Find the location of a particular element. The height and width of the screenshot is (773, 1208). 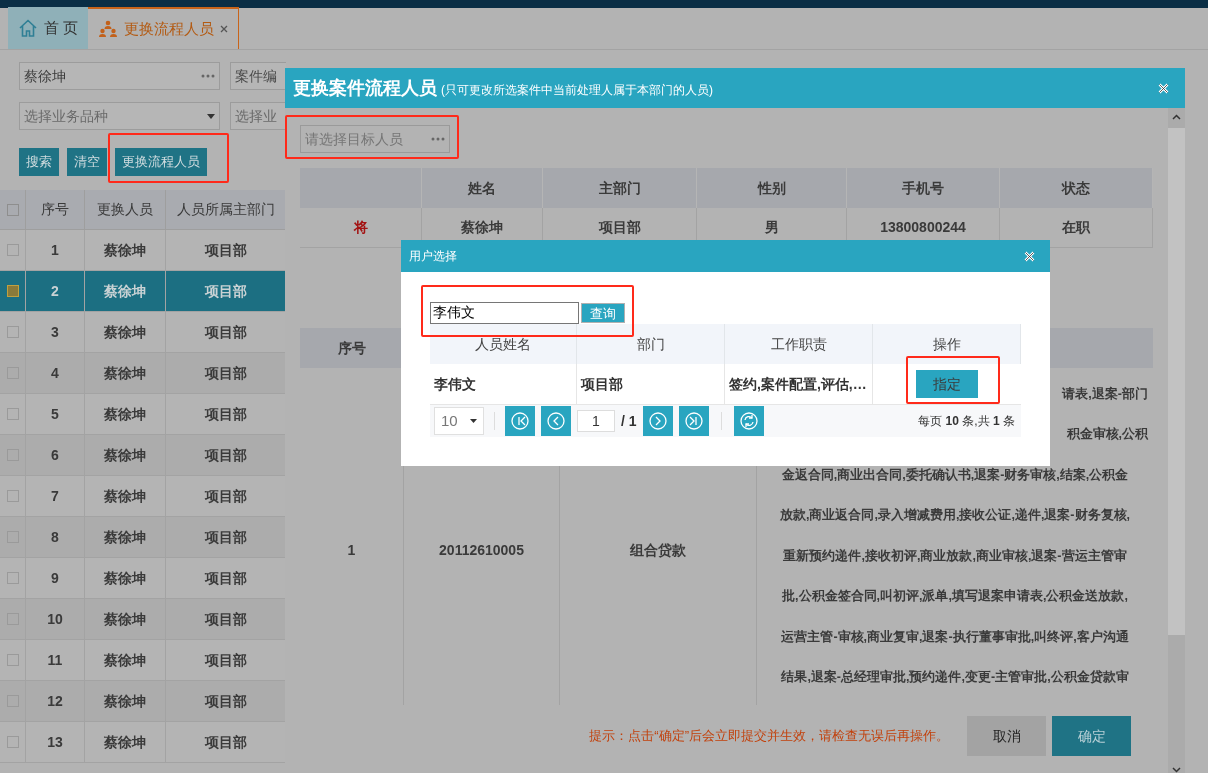

case-number-field: 案件编 is located at coordinates (258, 76).